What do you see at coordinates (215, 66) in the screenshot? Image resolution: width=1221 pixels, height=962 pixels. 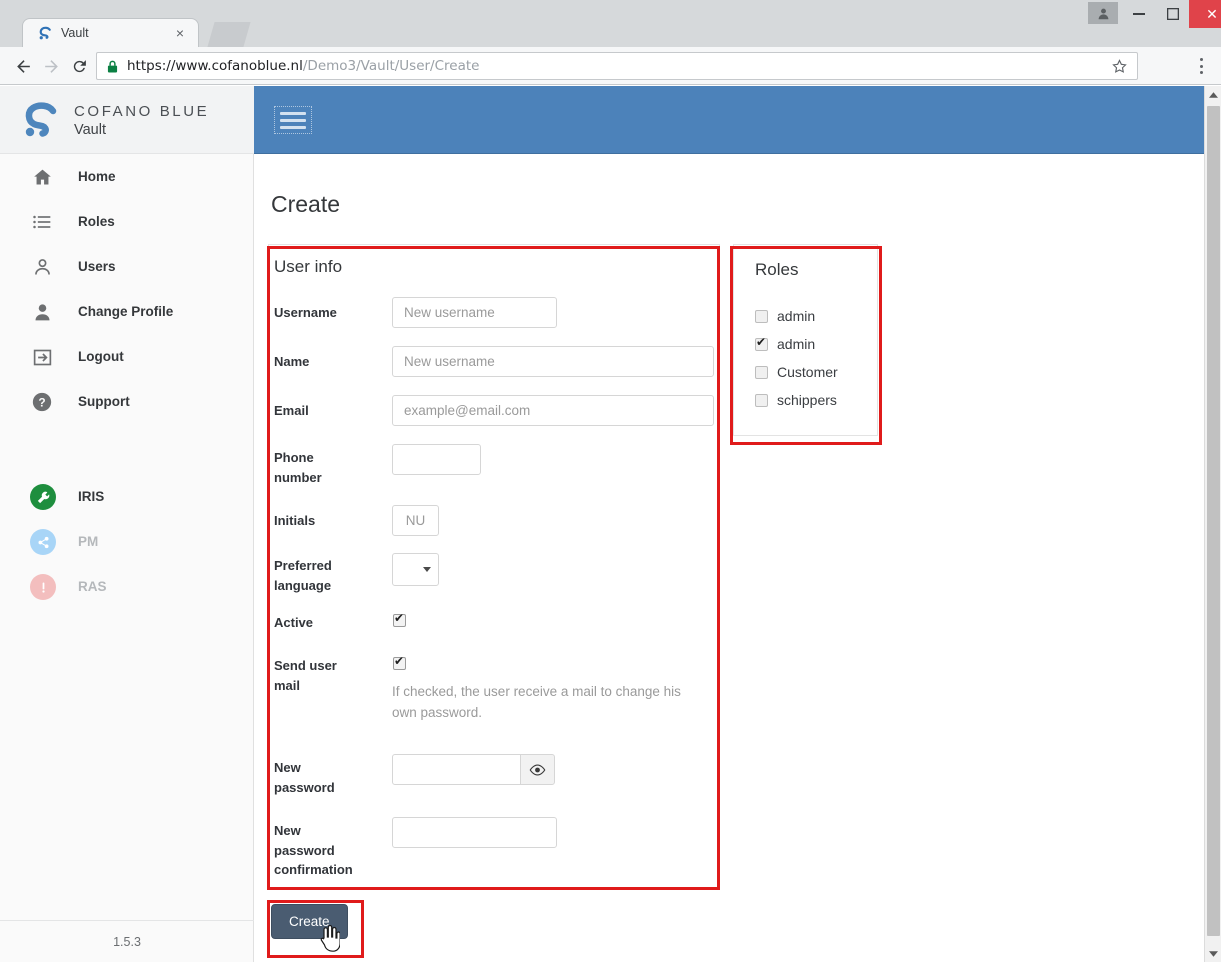 I see `url-host: https://www.cofanoblue.nl` at bounding box center [215, 66].